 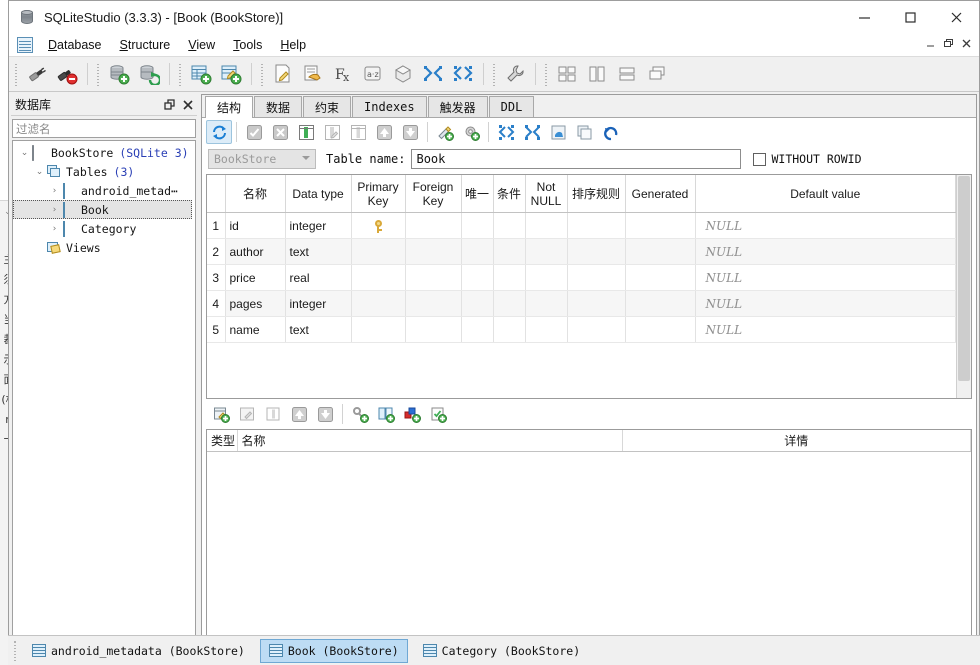 What do you see at coordinates (188, 105) in the screenshot?
I see `dock-close-button` at bounding box center [188, 105].